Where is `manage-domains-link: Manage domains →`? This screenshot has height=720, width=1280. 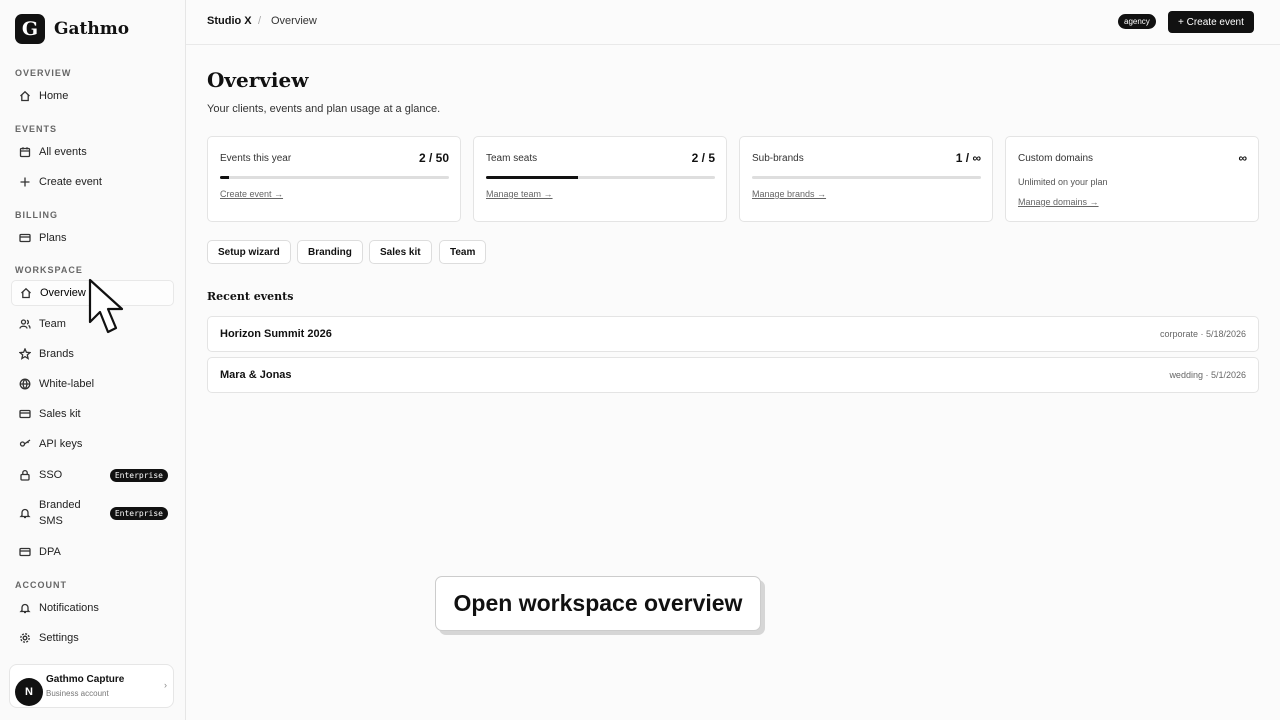 manage-domains-link: Manage domains → is located at coordinates (1058, 202).